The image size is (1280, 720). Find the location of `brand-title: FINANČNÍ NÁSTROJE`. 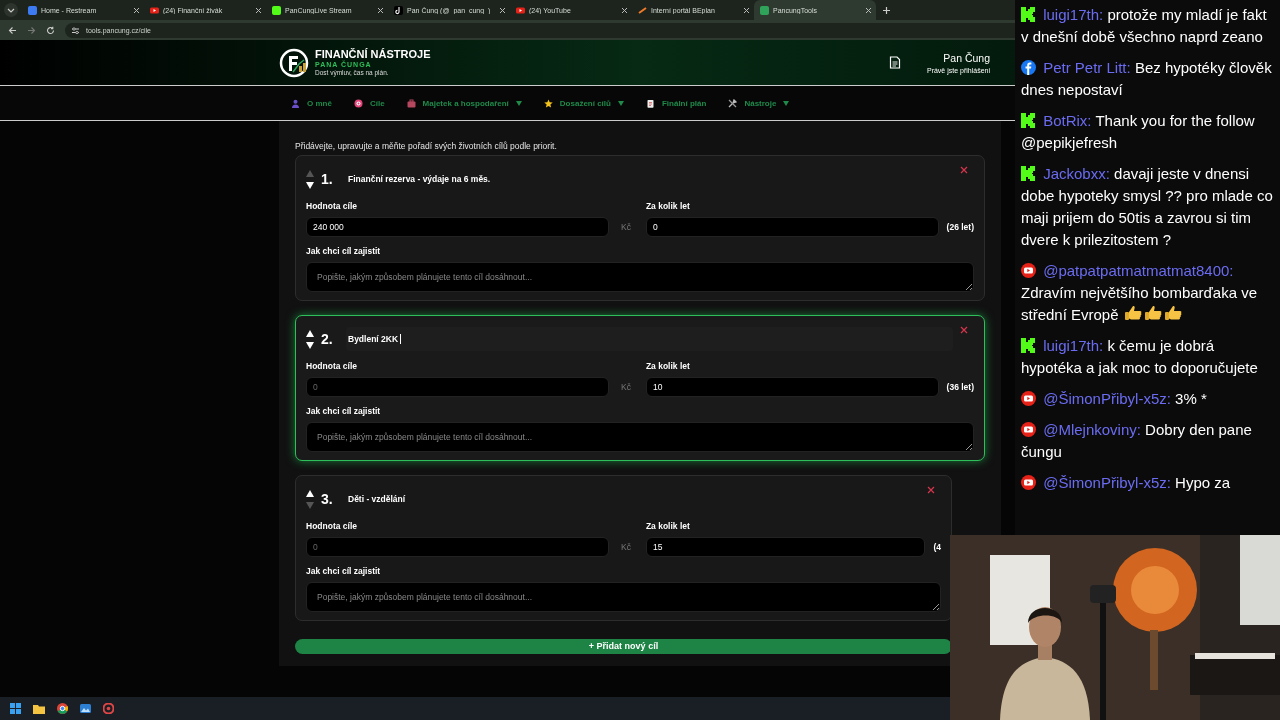

brand-title: FINANČNÍ NÁSTROJE is located at coordinates (373, 54).